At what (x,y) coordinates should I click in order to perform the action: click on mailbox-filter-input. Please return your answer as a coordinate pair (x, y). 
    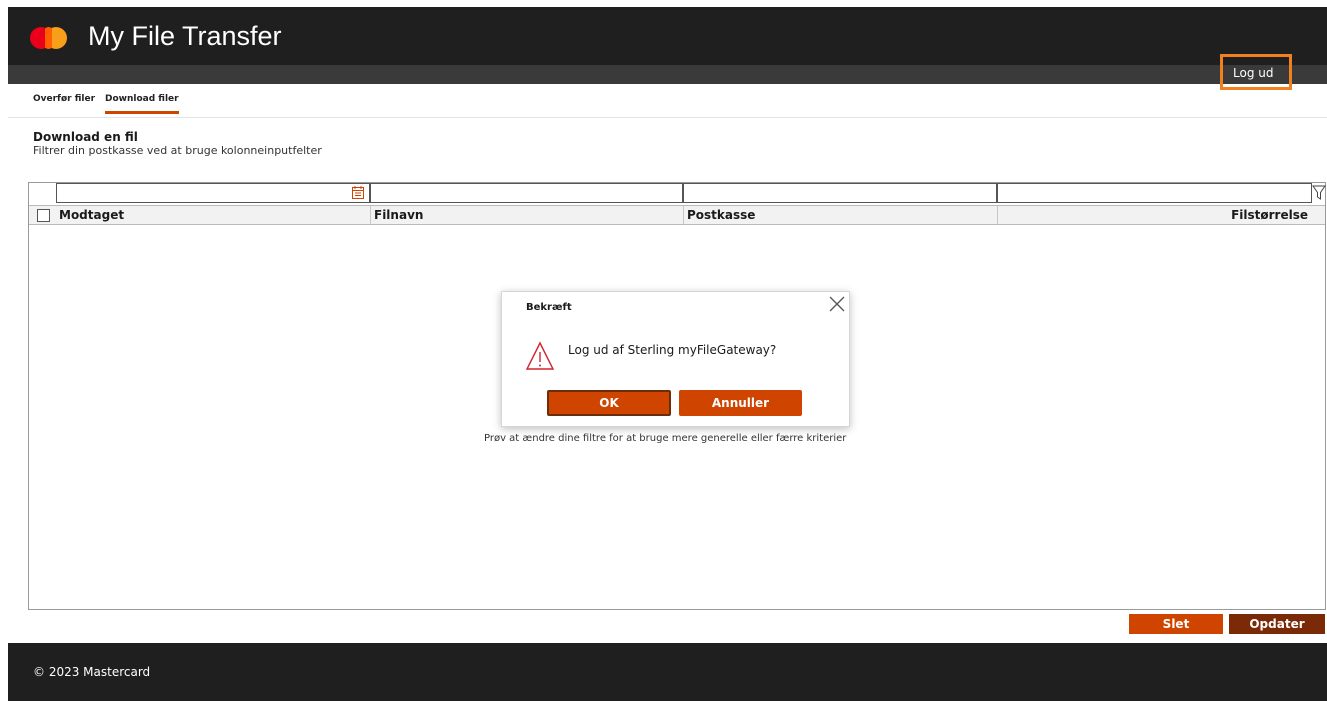
    Looking at the image, I should click on (840, 193).